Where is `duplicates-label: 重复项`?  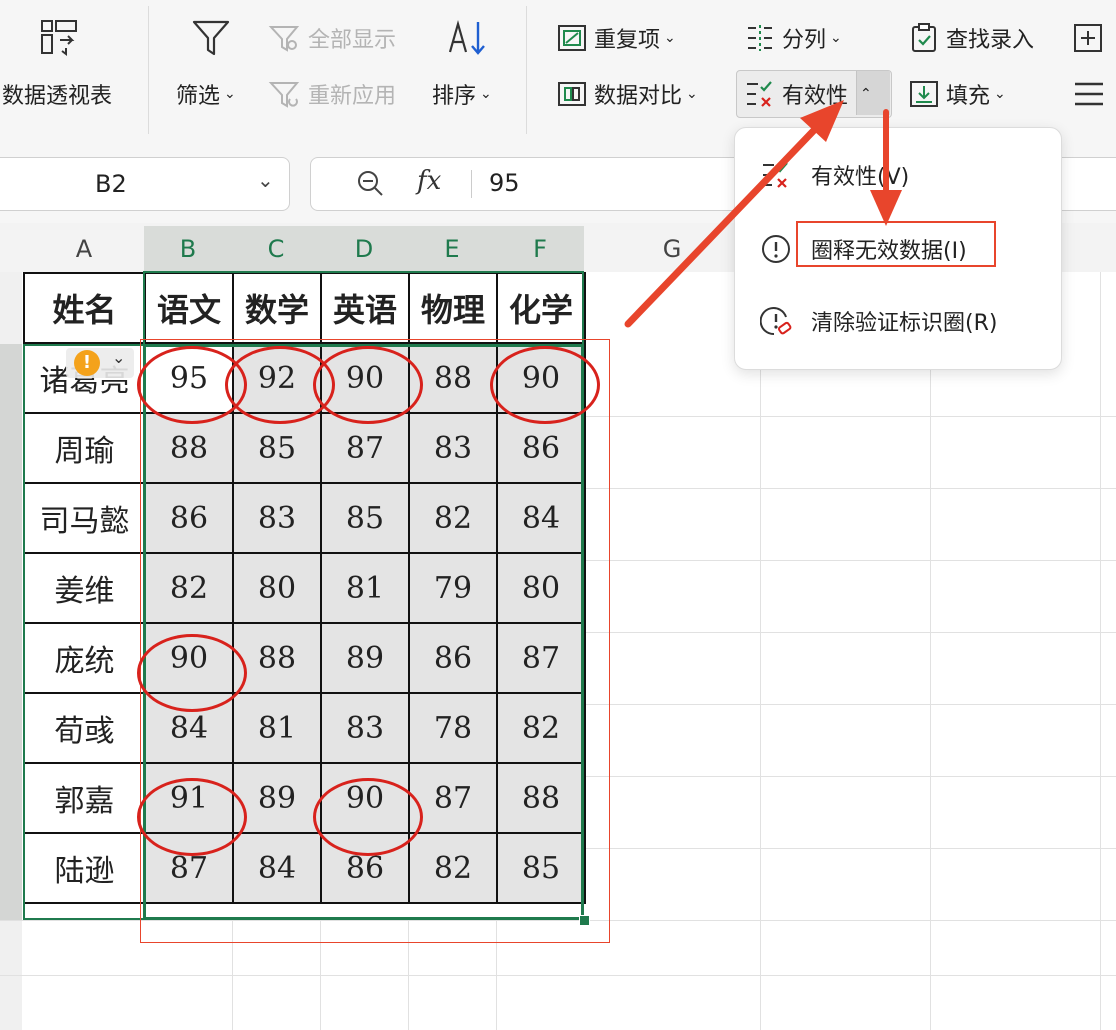
duplicates-label: 重复项 is located at coordinates (627, 40).